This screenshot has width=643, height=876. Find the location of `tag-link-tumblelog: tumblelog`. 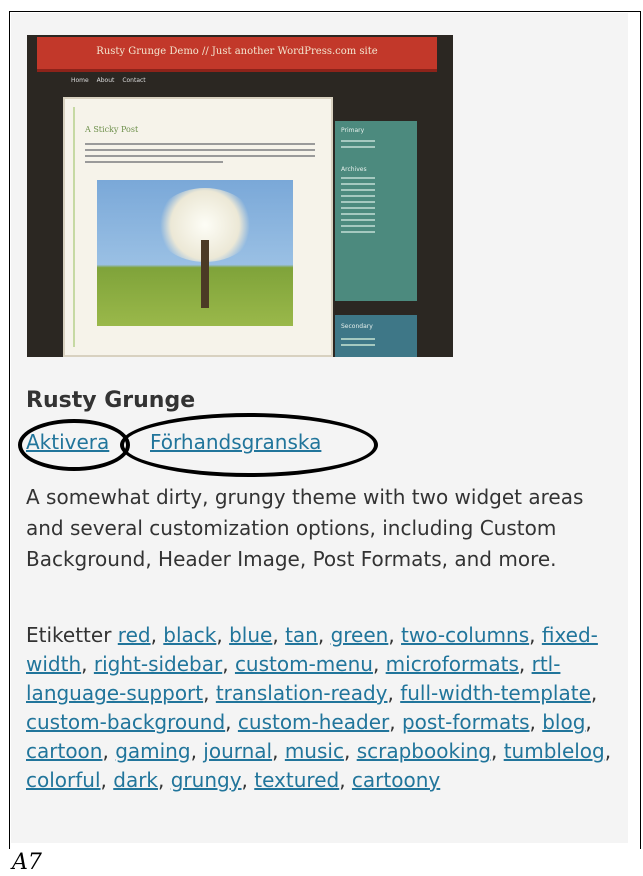

tag-link-tumblelog: tumblelog is located at coordinates (554, 751).